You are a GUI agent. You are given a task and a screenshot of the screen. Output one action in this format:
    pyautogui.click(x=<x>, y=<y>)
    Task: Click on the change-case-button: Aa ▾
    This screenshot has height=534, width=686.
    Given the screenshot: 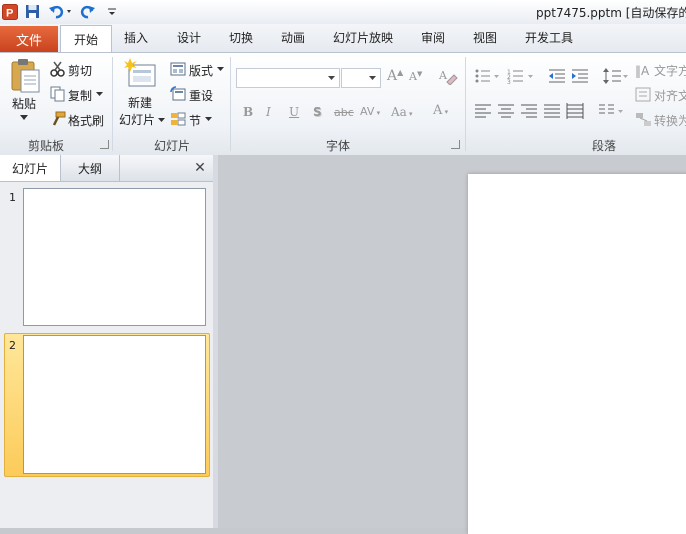 What is the action you would take?
    pyautogui.click(x=402, y=112)
    